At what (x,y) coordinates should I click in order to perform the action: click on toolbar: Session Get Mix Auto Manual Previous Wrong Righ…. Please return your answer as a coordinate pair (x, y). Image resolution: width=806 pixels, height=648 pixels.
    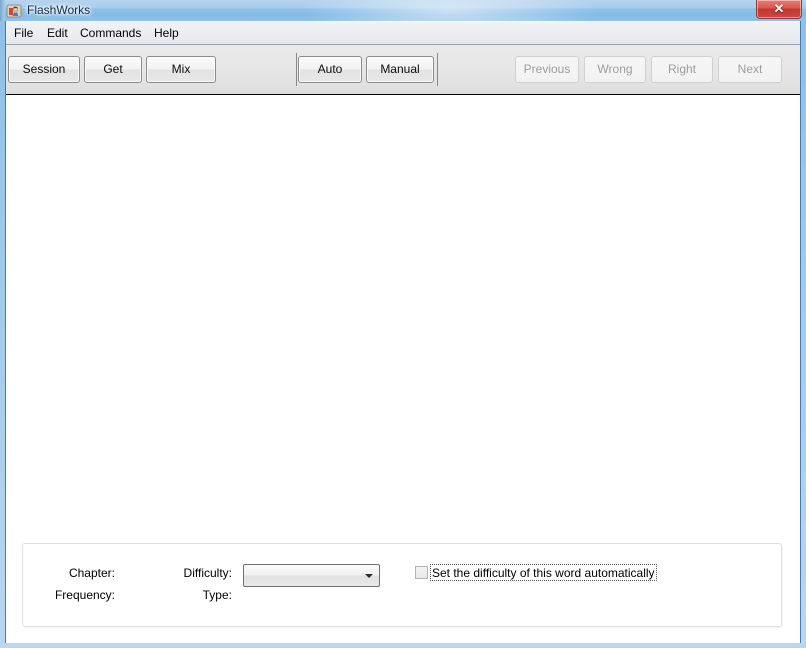
    Looking at the image, I should click on (403, 70).